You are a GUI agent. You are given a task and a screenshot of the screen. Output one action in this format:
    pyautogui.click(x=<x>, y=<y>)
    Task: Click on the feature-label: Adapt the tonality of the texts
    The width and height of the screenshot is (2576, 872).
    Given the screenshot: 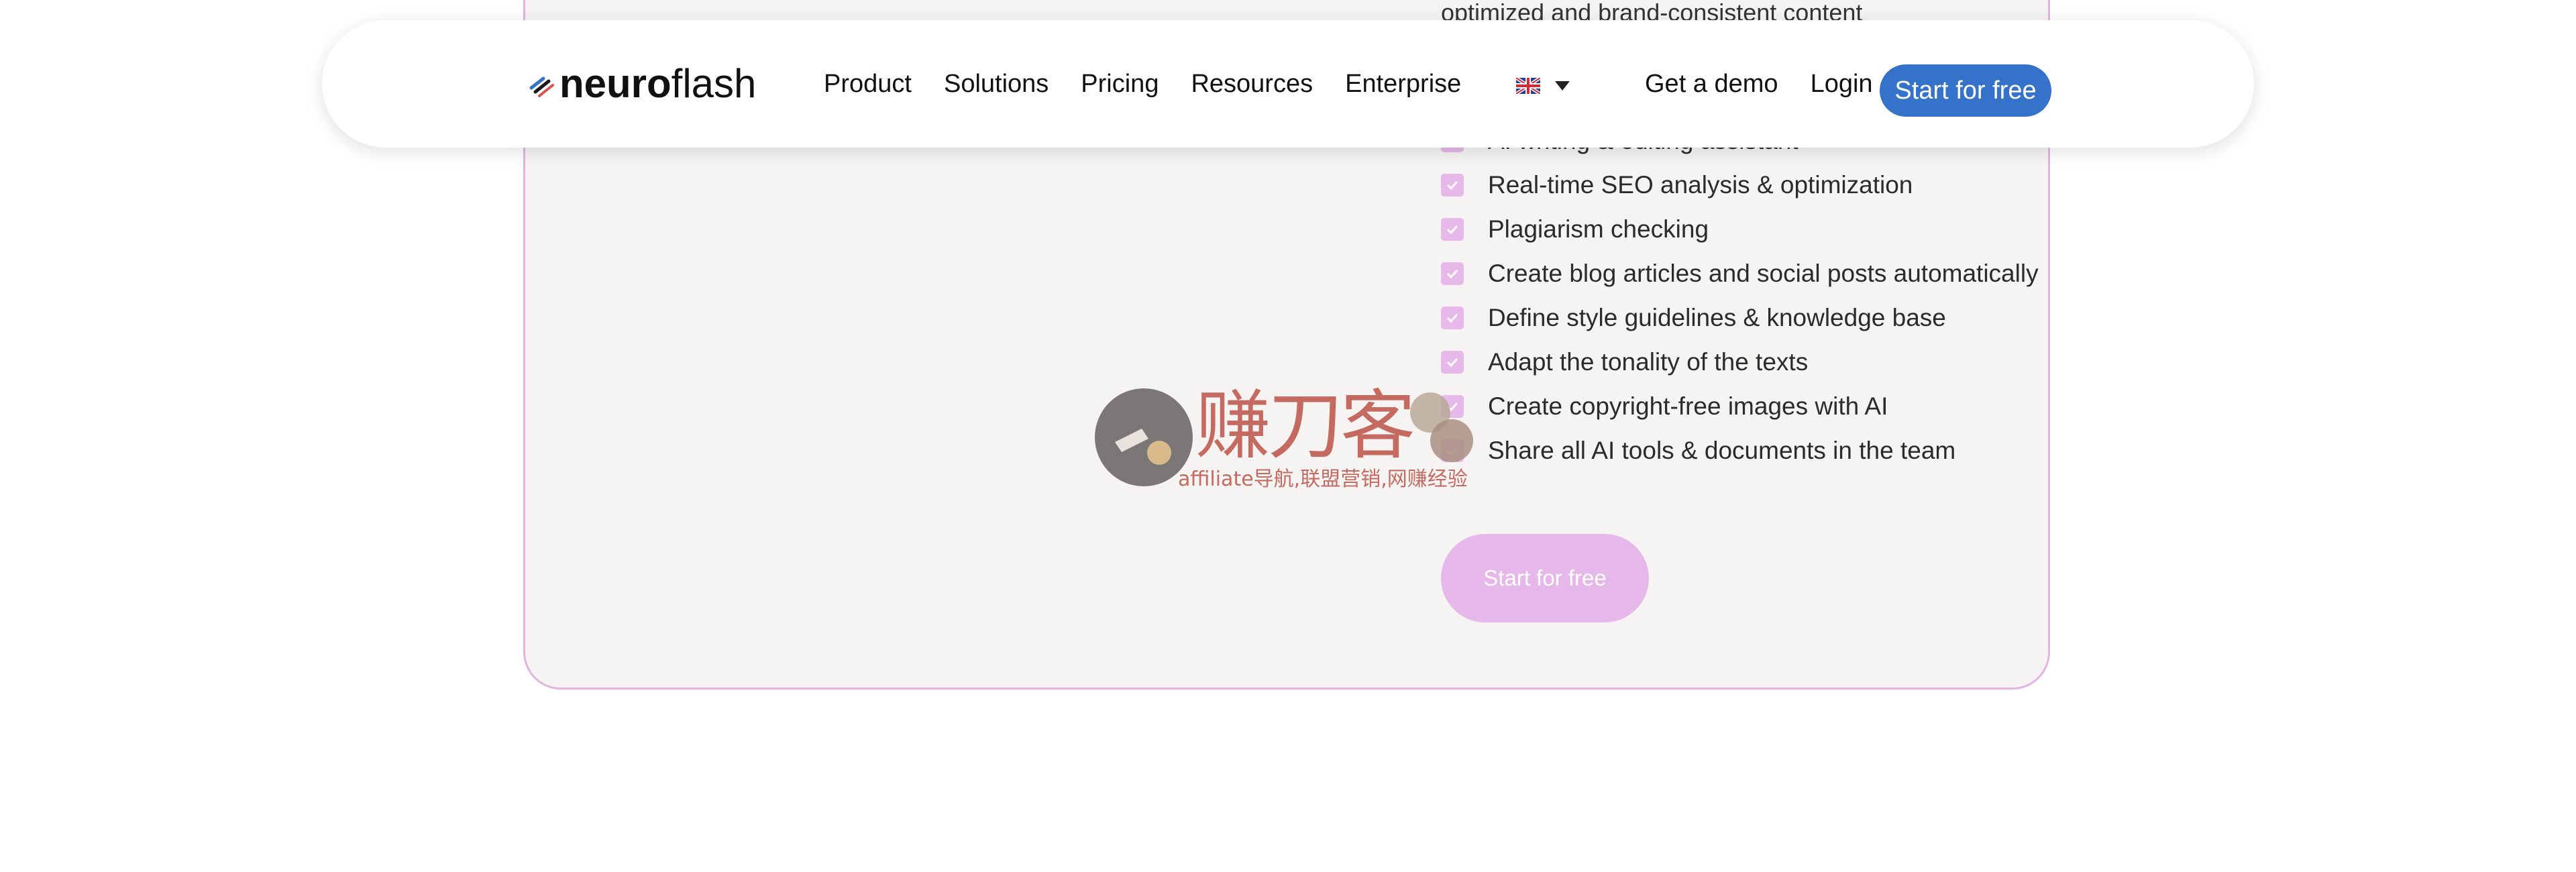 What is the action you would take?
    pyautogui.click(x=1648, y=362)
    